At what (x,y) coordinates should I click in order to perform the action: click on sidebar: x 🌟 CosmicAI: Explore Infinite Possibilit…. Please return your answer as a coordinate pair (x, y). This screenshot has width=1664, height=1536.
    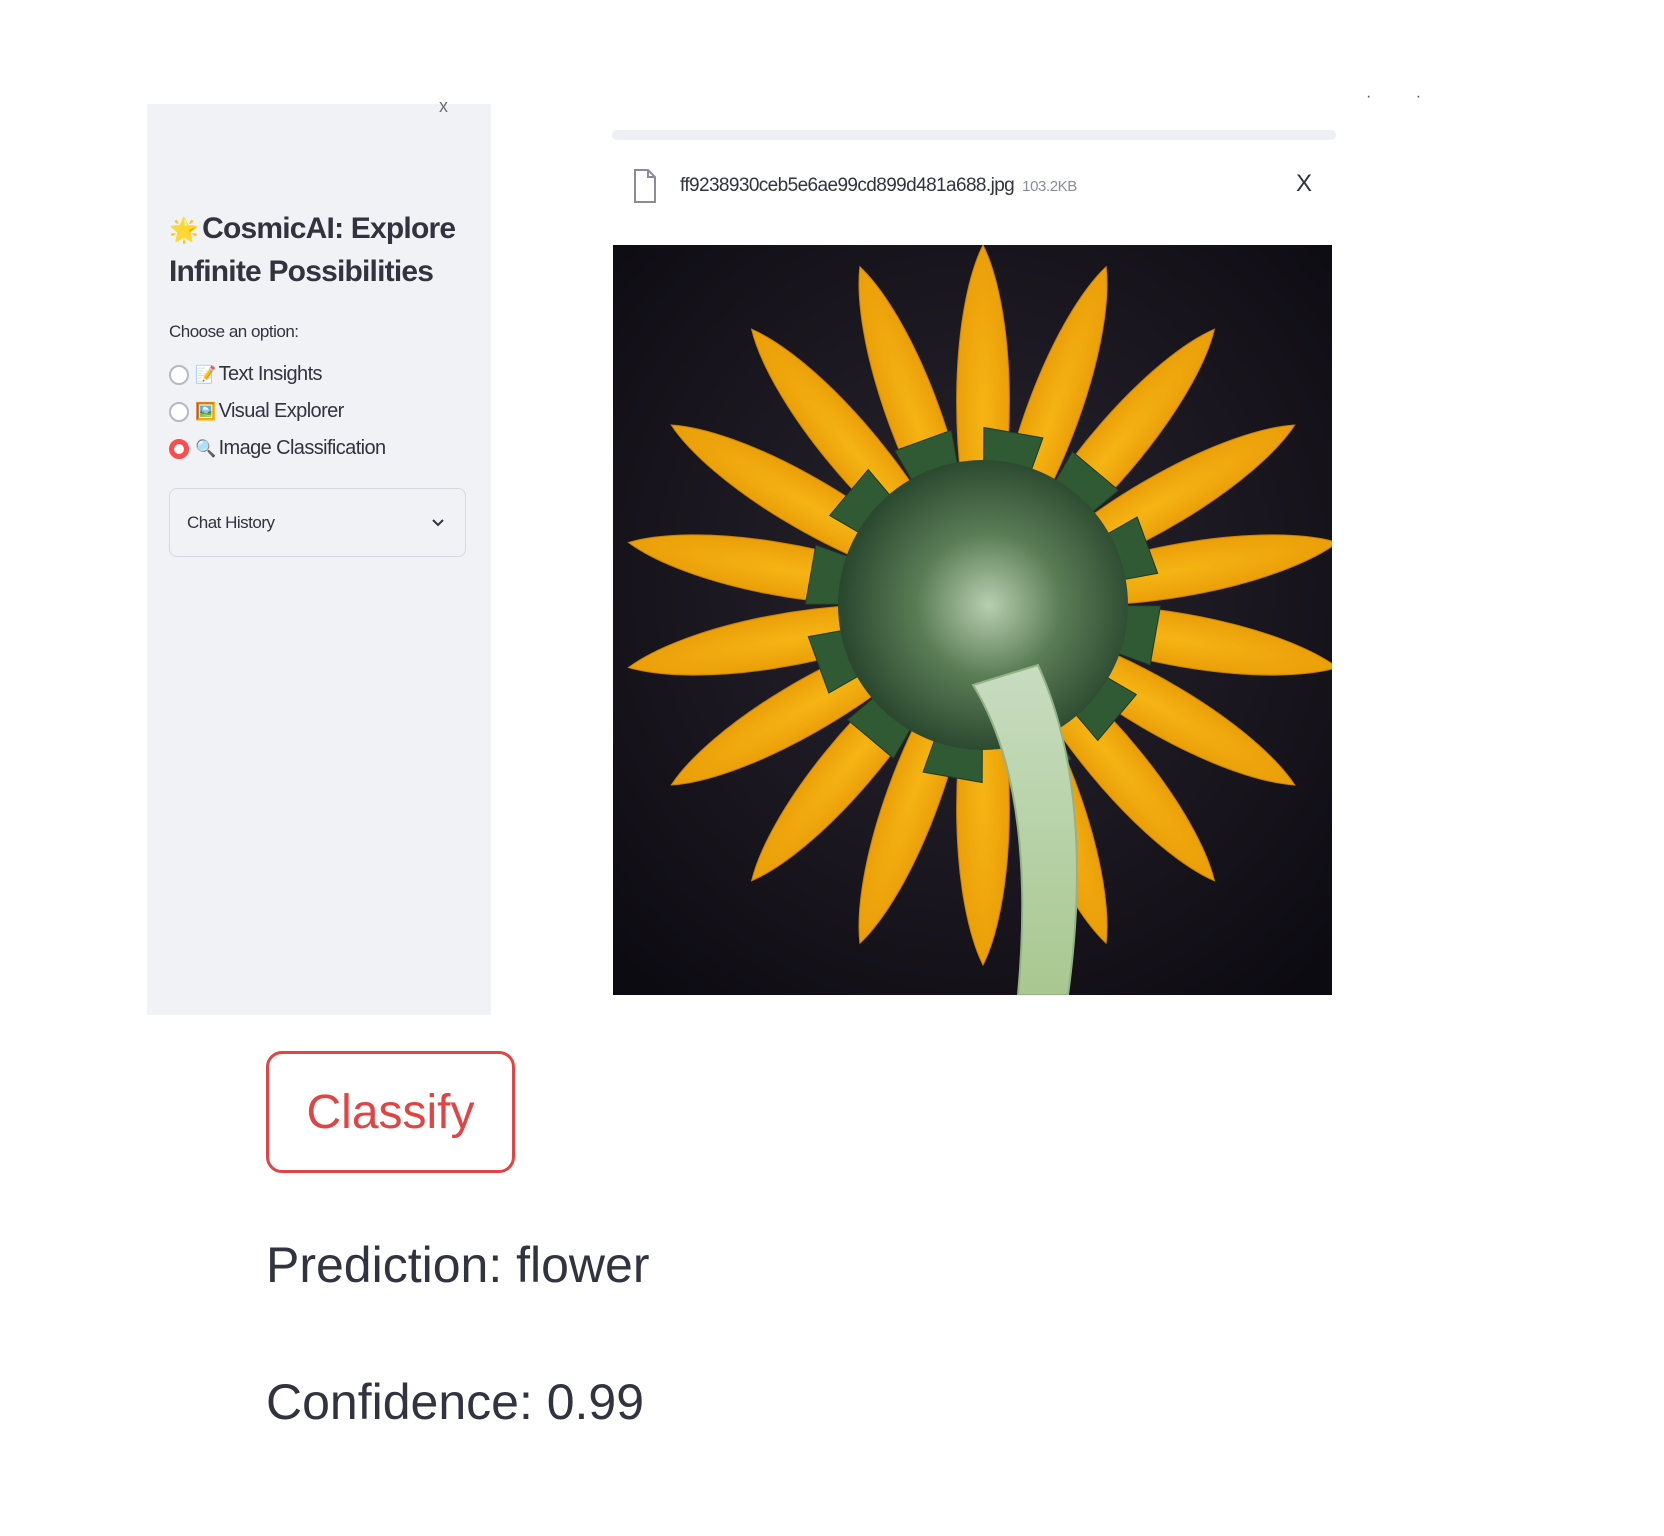
    Looking at the image, I should click on (319, 555).